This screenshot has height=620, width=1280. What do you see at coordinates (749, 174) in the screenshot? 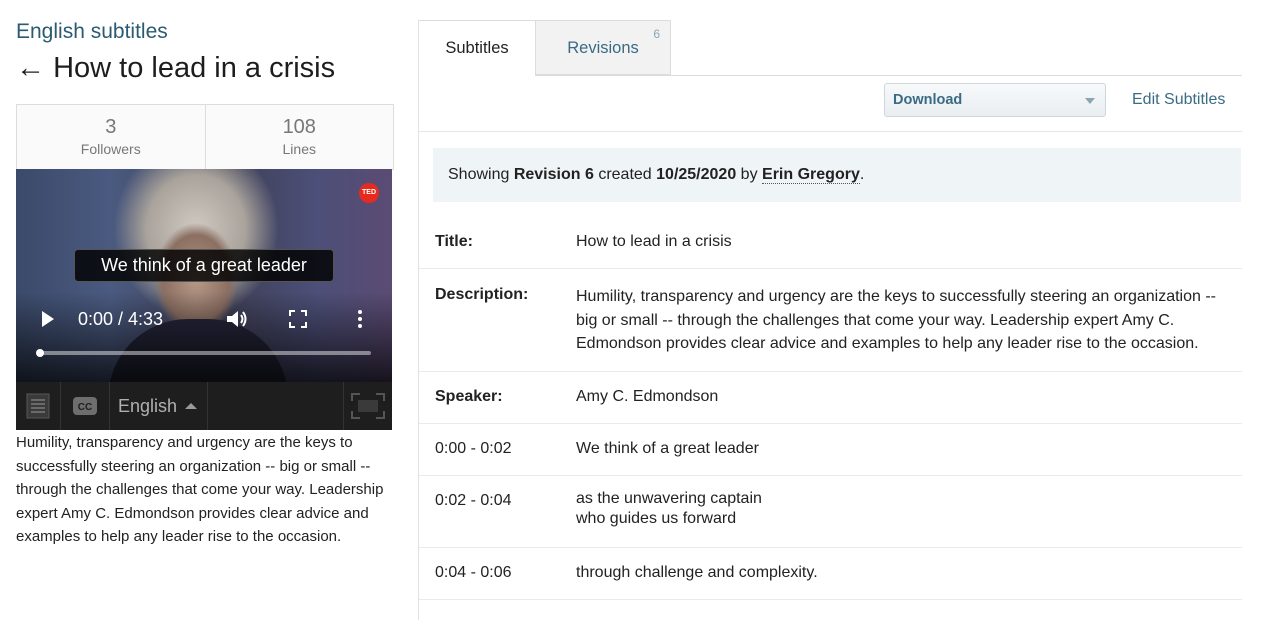
I see `revision-by: by` at bounding box center [749, 174].